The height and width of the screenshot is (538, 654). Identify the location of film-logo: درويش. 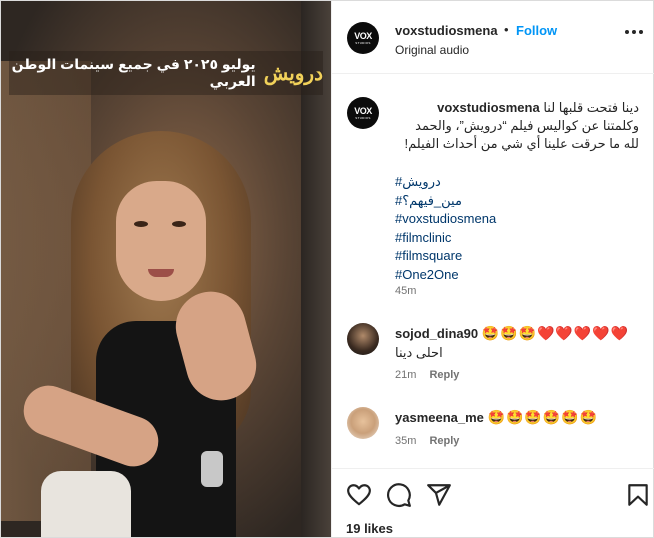
(293, 73).